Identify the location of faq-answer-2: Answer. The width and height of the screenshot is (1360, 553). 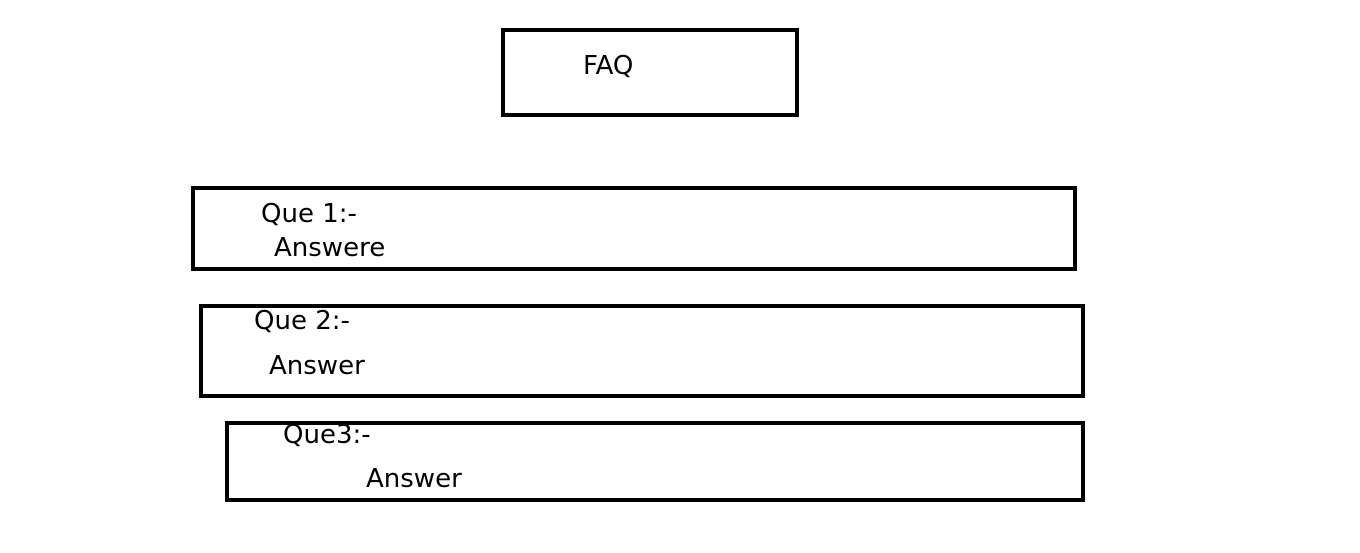
(317, 366).